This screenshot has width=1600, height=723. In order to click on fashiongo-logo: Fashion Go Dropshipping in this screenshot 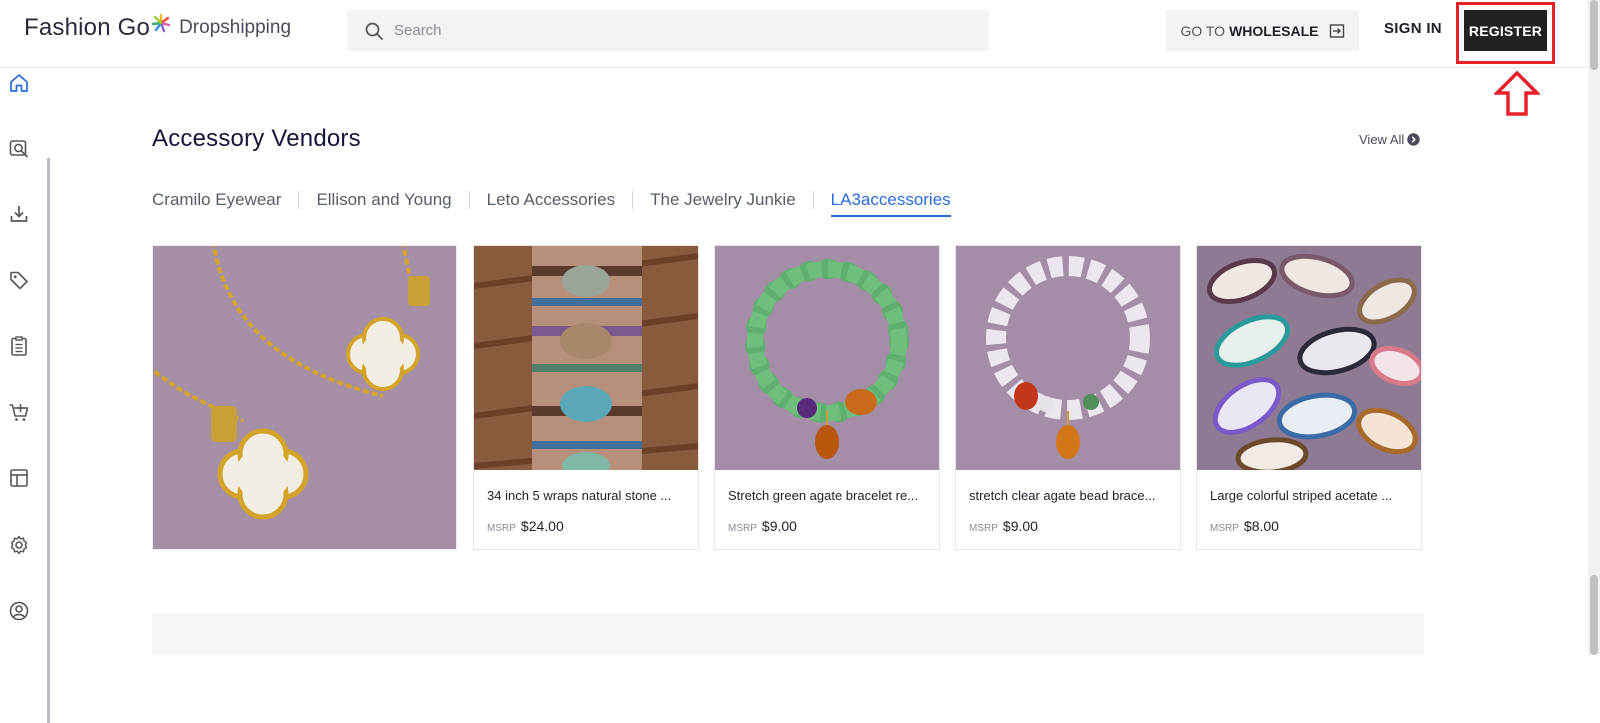, I will do `click(158, 27)`.